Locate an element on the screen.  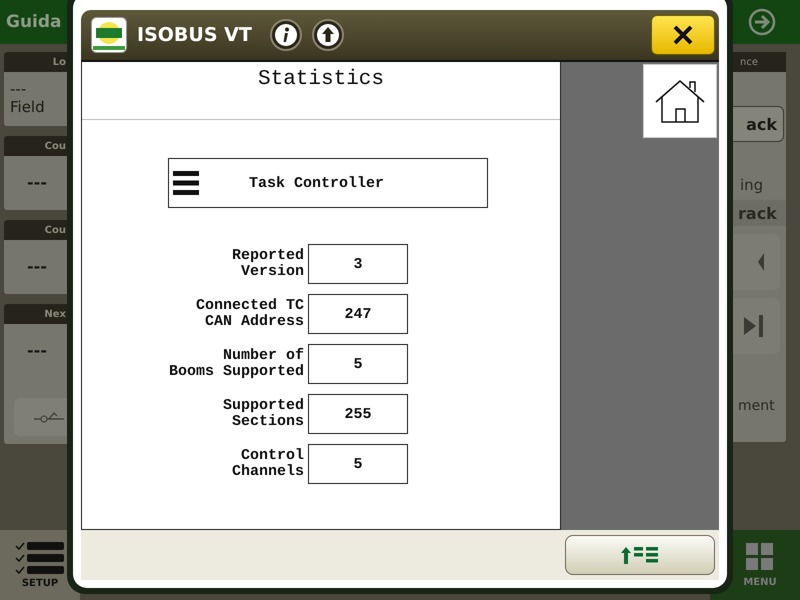
panel-text: ment is located at coordinates (756, 406).